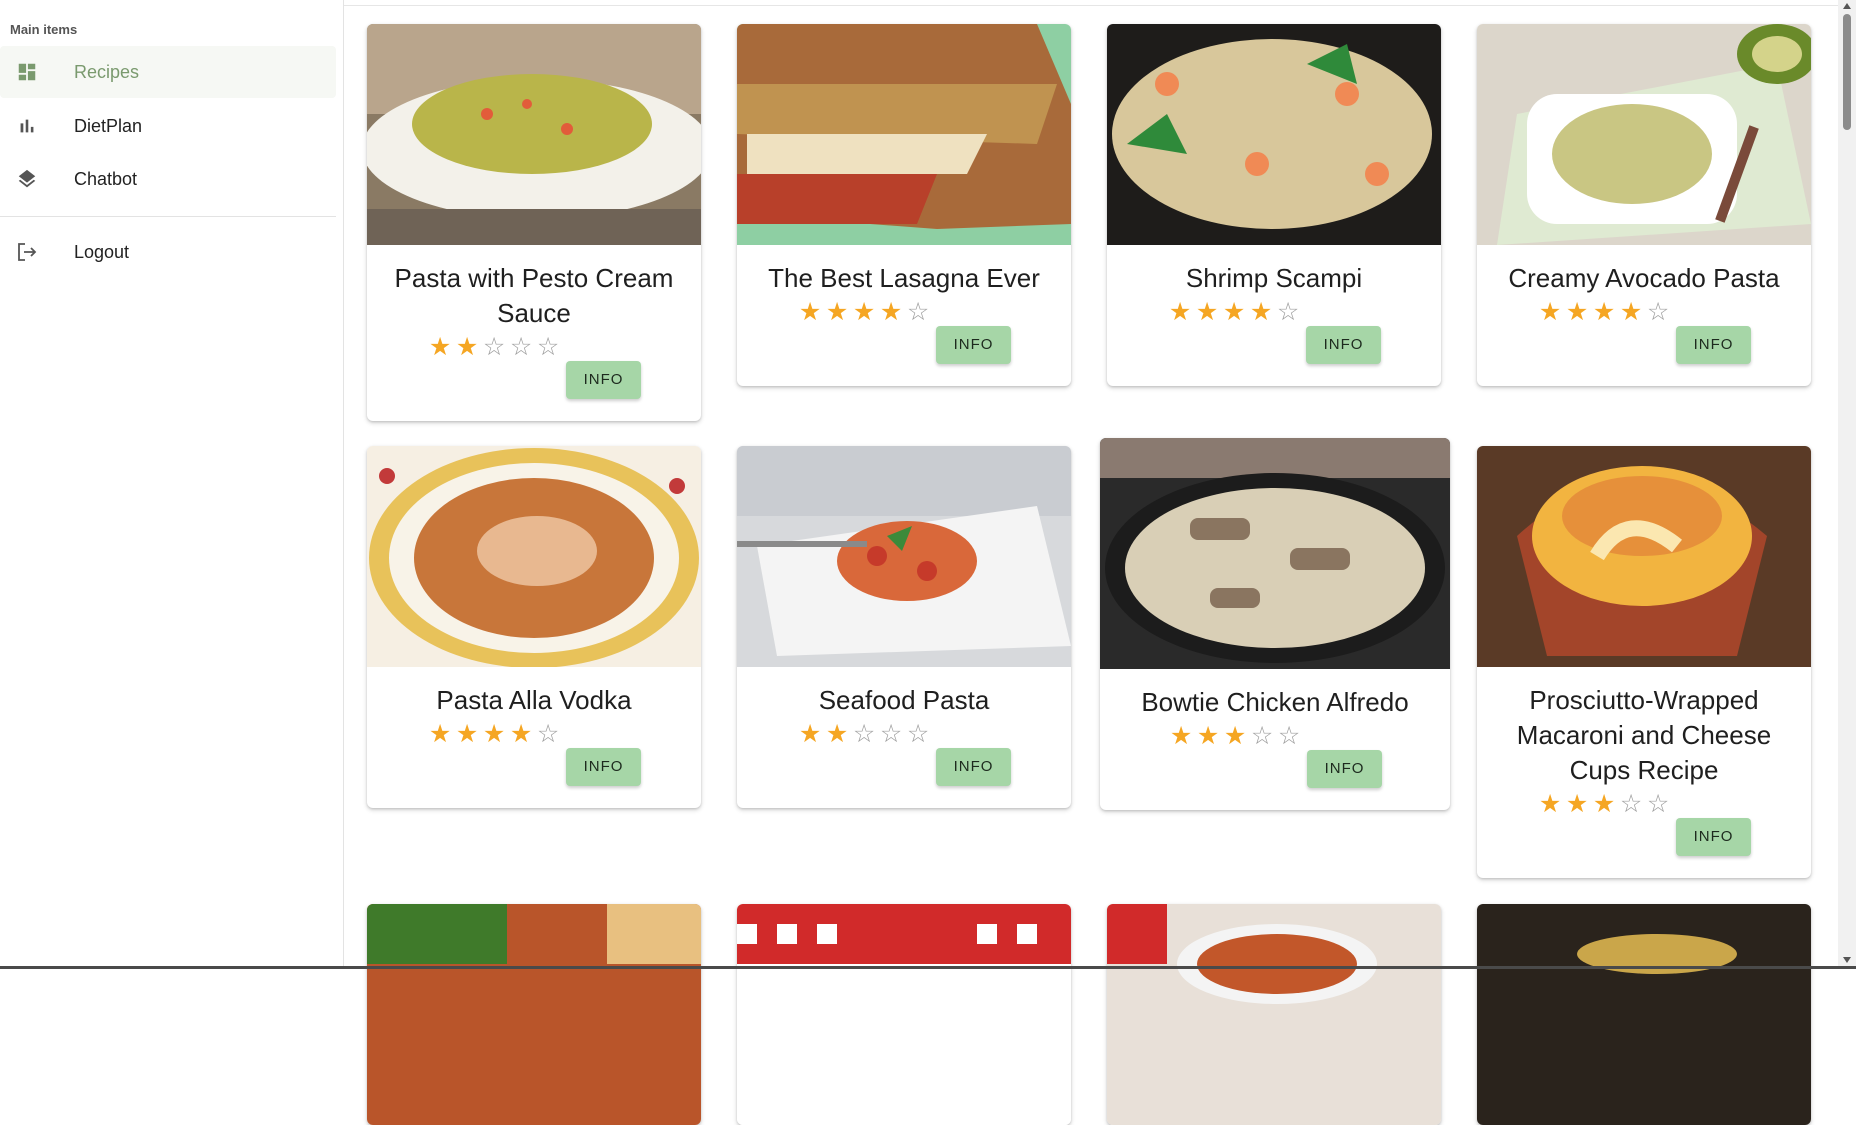 The width and height of the screenshot is (1856, 1125). I want to click on recipe-card: Pasta Alla Vodka ★ ★ ★ ★ ☆ INFO, so click(534, 627).